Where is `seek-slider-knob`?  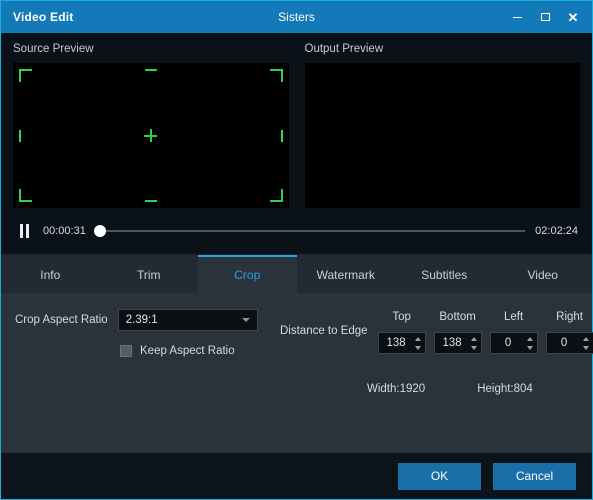 seek-slider-knob is located at coordinates (99, 231).